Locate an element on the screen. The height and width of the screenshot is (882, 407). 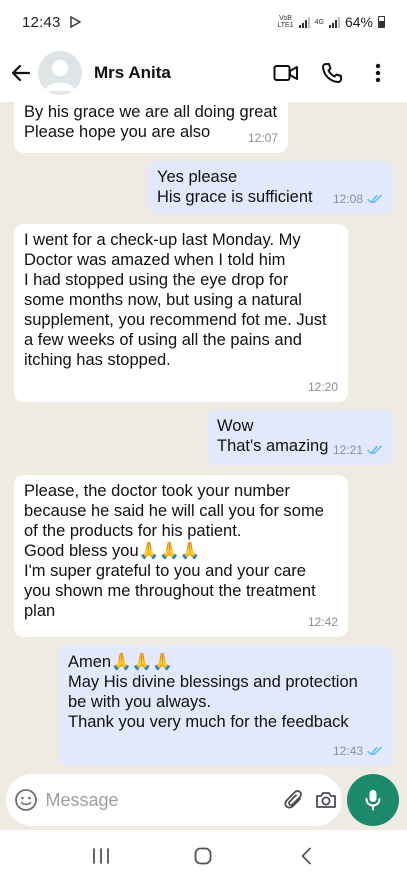
message-input-pill is located at coordinates (174, 800).